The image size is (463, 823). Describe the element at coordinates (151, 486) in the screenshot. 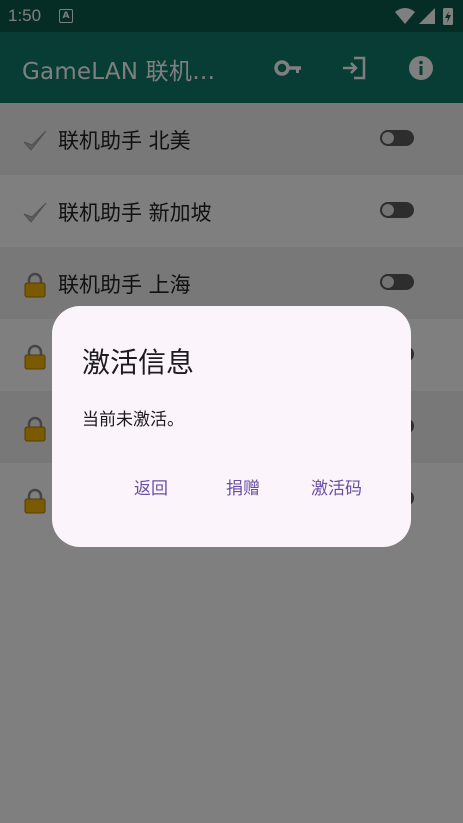

I see `back-button: 返回` at that location.